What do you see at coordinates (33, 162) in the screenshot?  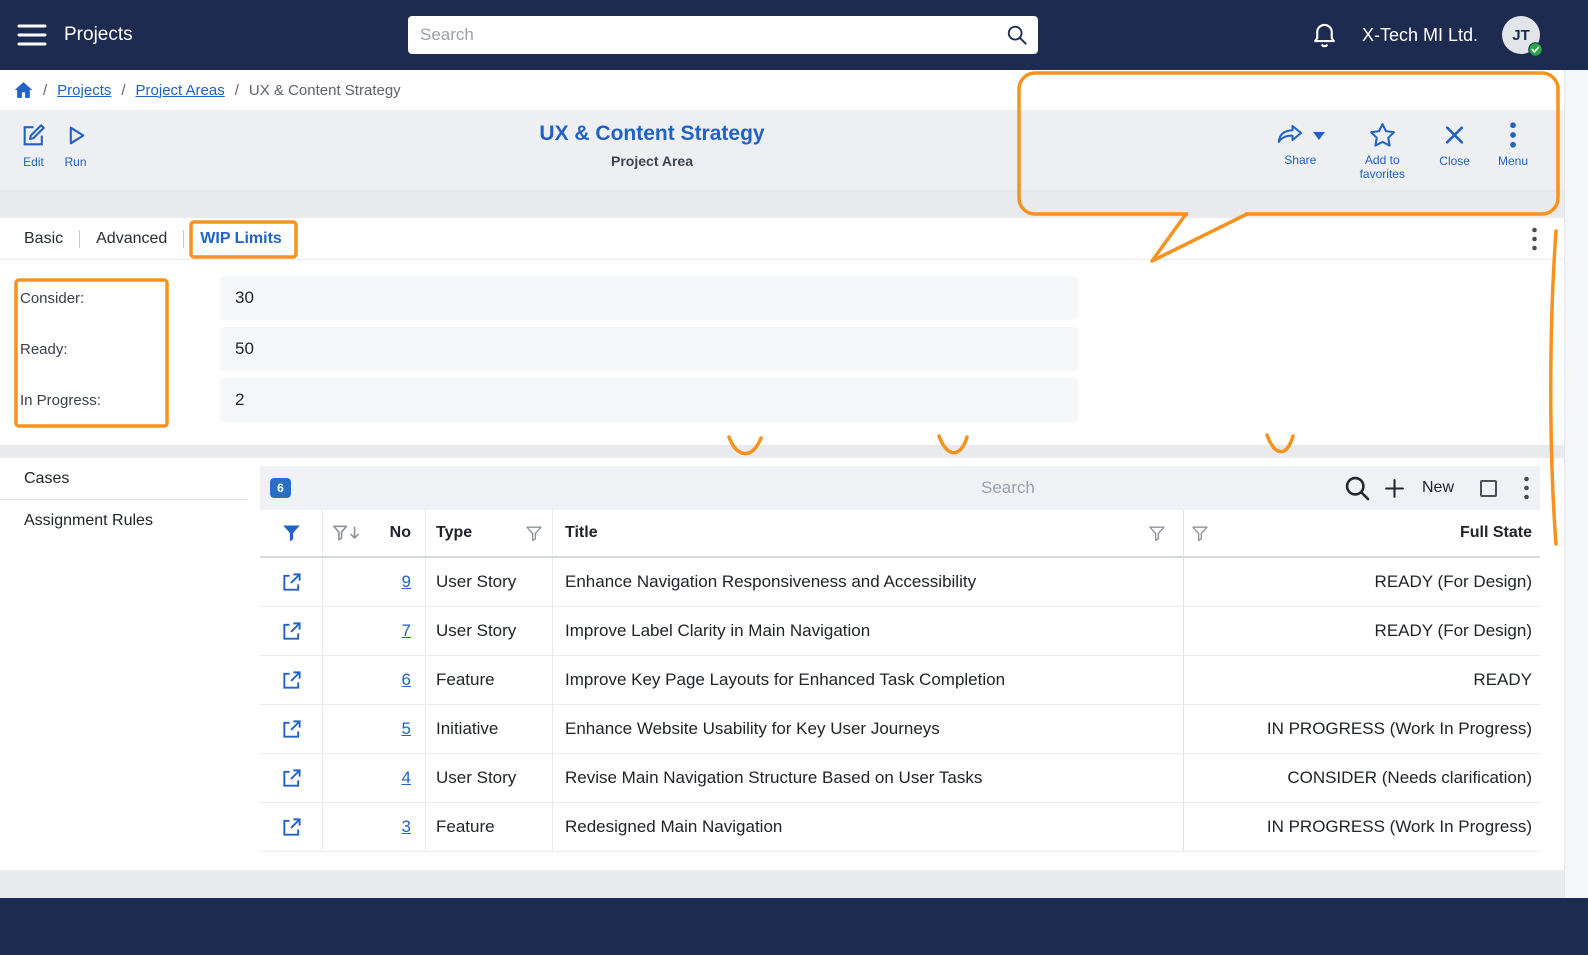 I see `edit-label: Edit` at bounding box center [33, 162].